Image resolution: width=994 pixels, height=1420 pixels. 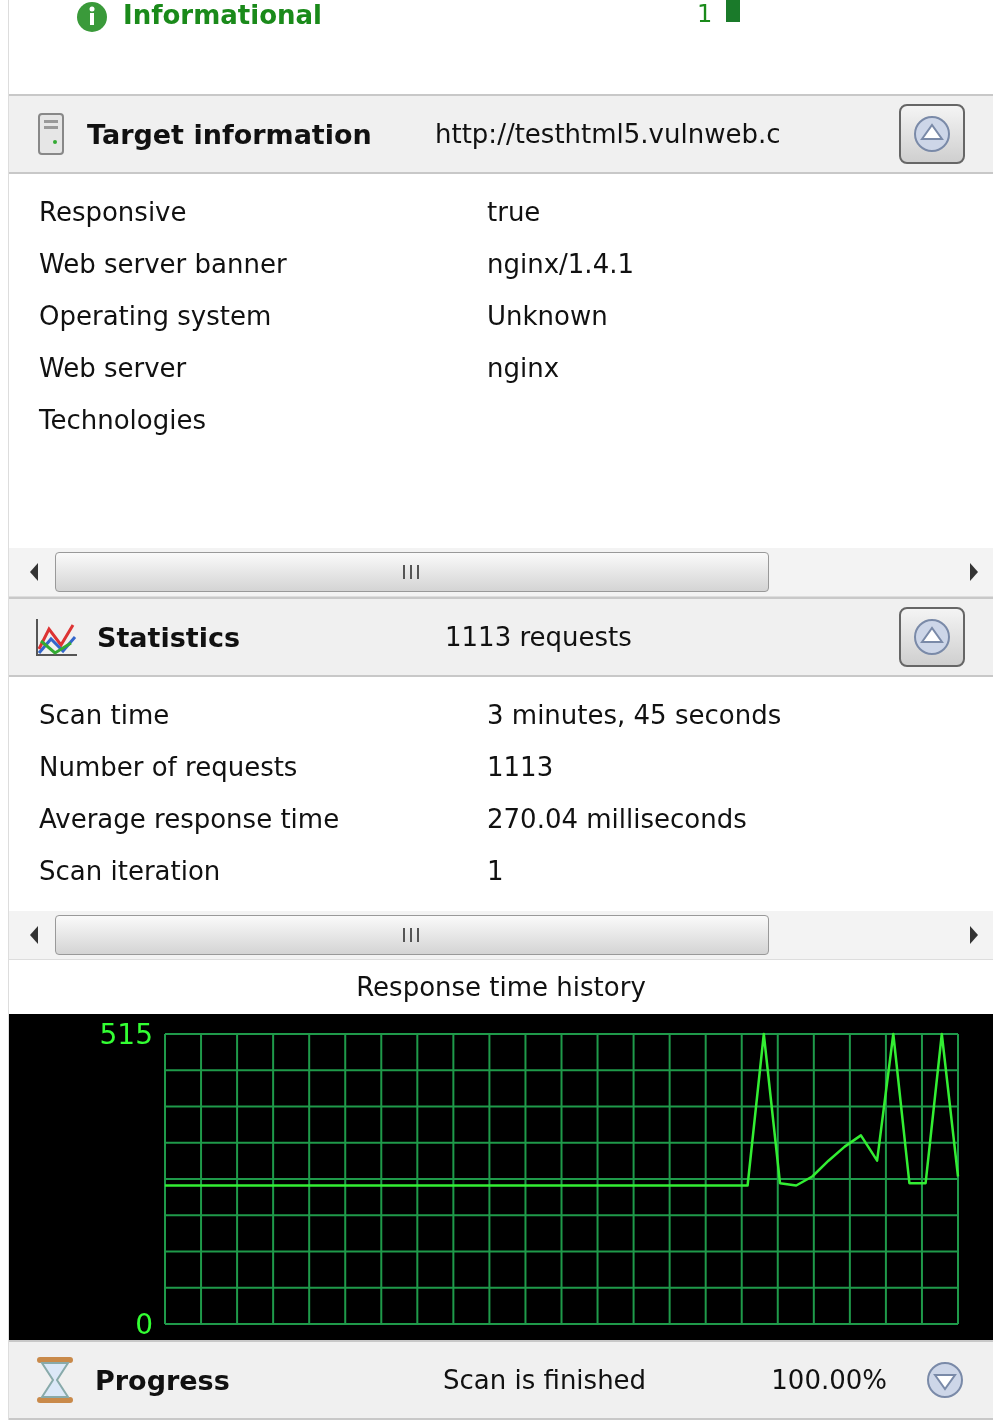 I want to click on property-value: 1113, so click(x=520, y=767).